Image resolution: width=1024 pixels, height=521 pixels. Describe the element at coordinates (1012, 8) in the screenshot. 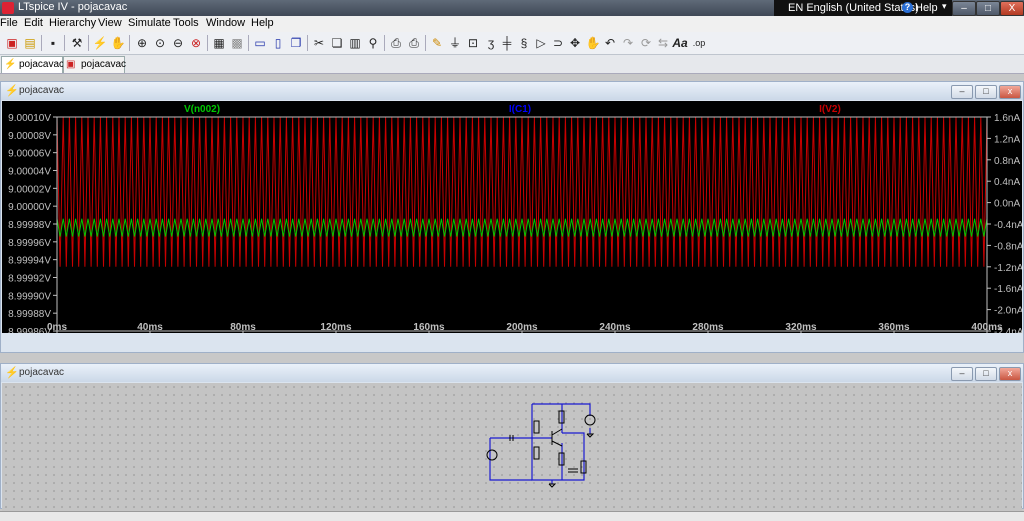

I see `close-button: X` at that location.